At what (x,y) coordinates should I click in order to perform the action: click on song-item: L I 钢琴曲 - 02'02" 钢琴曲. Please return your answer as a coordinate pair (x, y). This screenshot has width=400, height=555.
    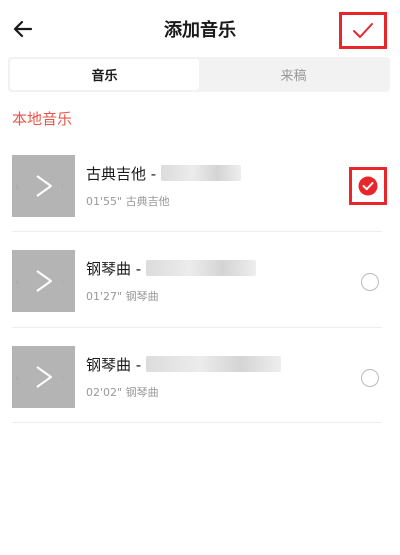
    Looking at the image, I should click on (197, 377).